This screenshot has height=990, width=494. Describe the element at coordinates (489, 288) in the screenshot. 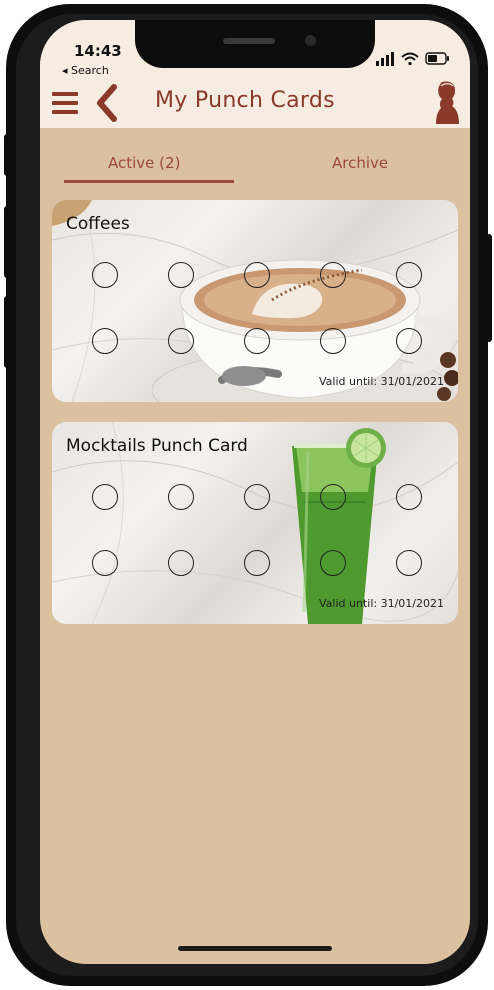

I see `power-button` at that location.